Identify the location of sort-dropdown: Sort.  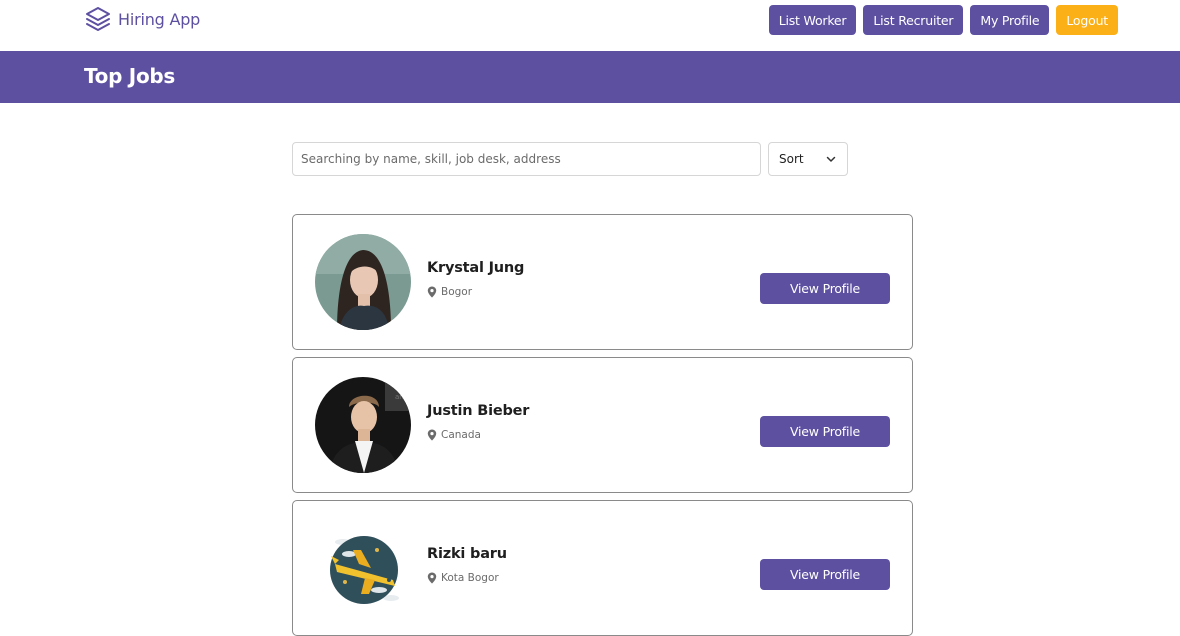
(808, 159).